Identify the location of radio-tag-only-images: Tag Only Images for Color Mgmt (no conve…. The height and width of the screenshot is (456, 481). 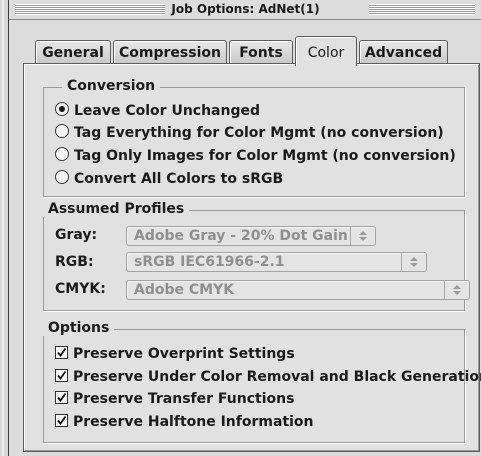
(255, 156).